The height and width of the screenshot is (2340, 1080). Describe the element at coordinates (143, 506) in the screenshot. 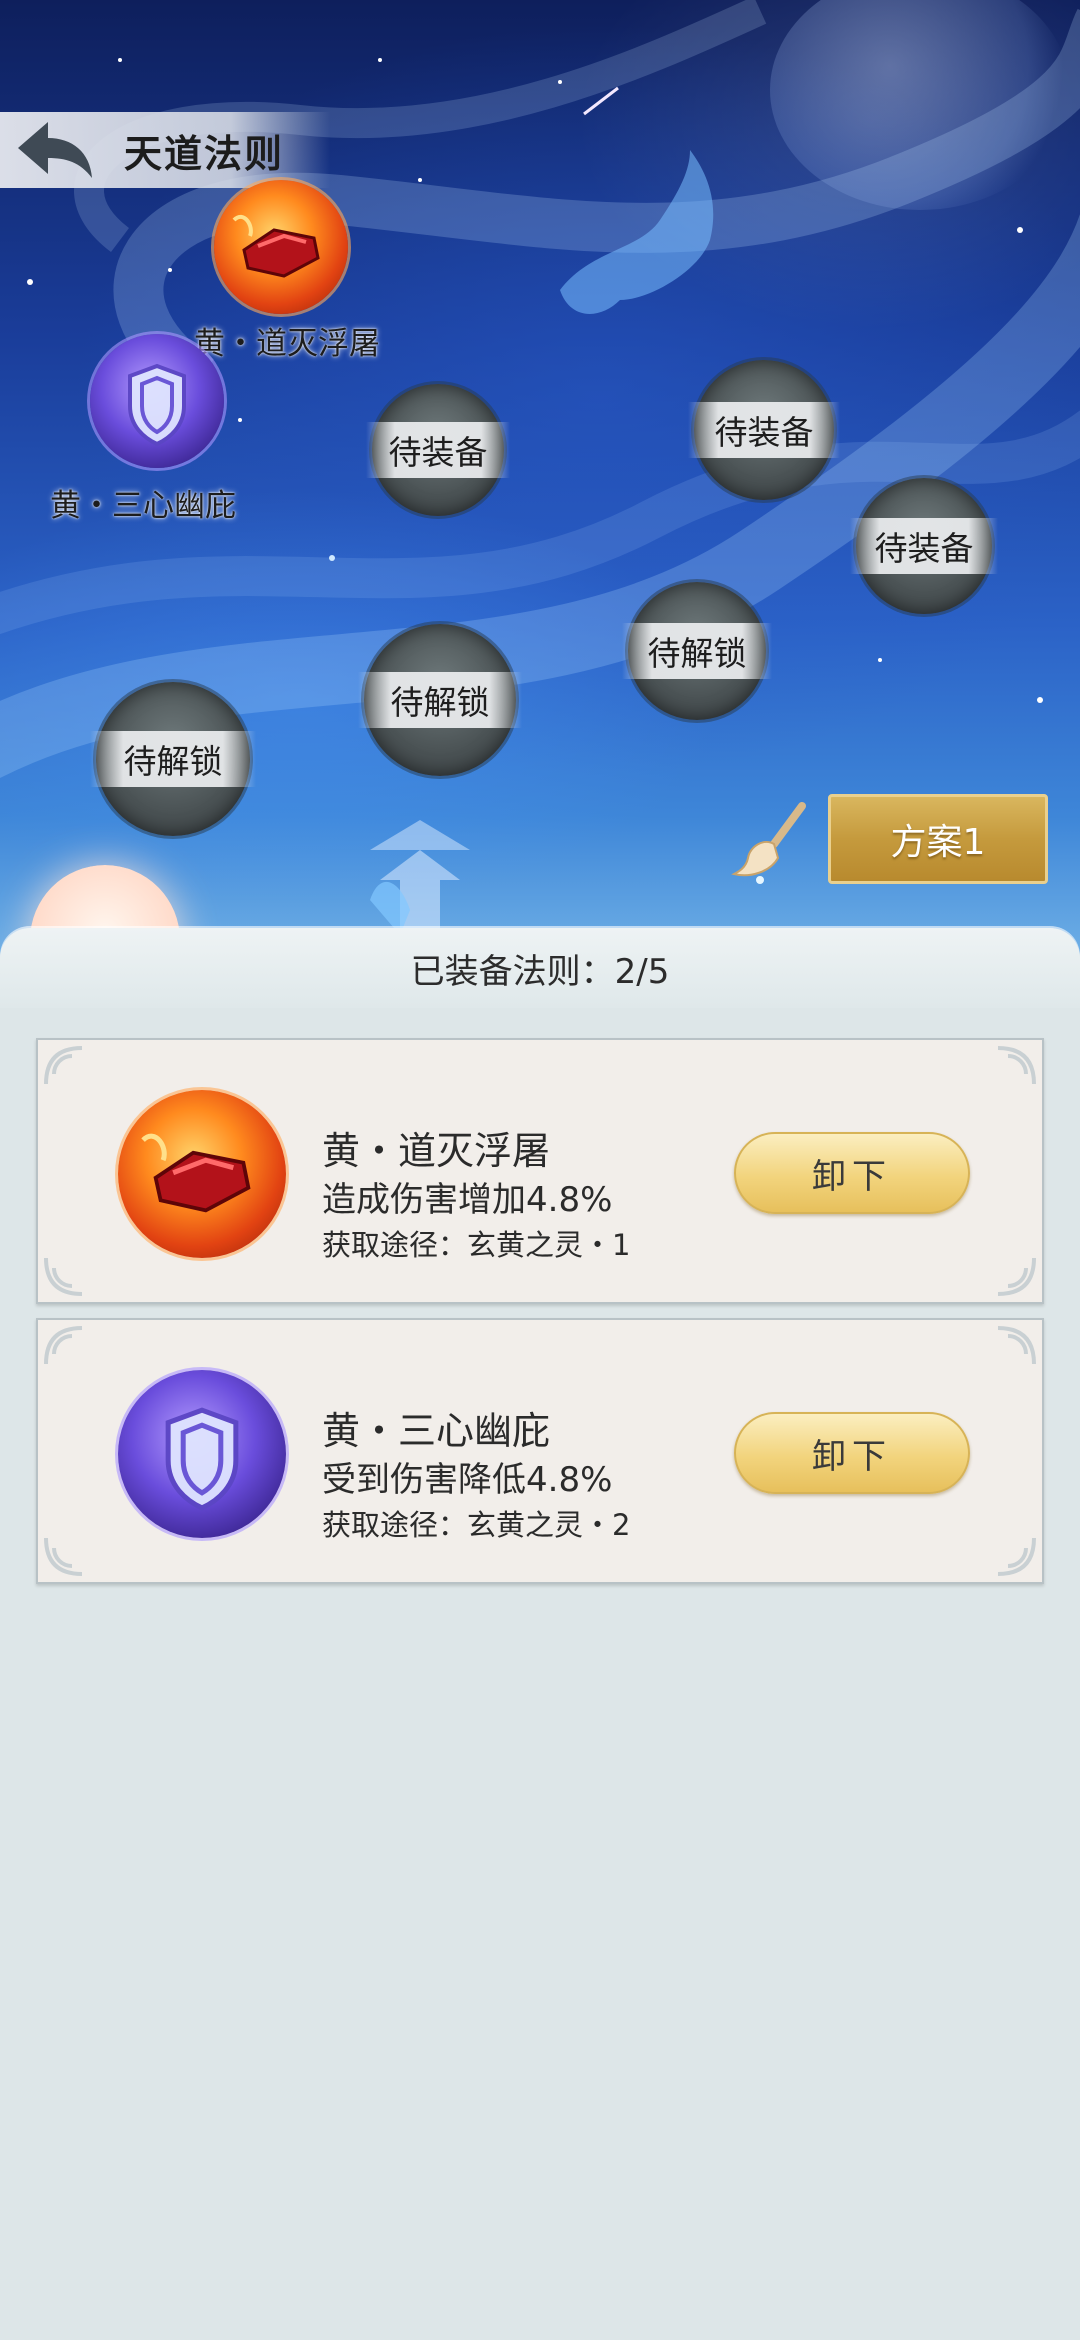

I see `rule-node-equipped-2-label: 黄・三心幽庇` at that location.